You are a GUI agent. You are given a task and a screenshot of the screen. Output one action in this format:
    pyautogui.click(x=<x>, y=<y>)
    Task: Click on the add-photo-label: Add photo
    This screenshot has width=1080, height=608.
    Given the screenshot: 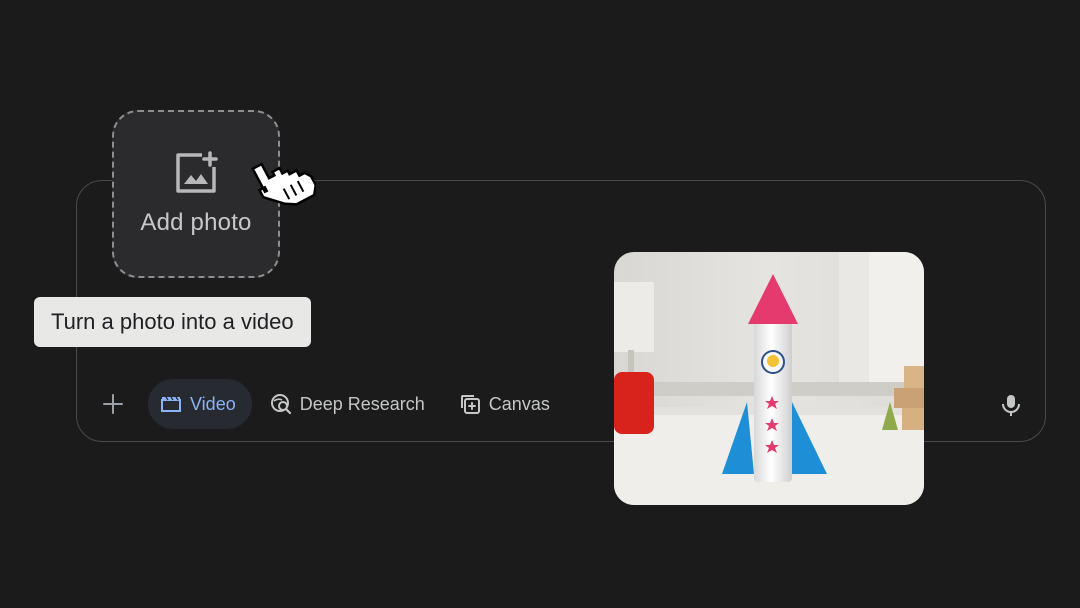 What is the action you would take?
    pyautogui.click(x=196, y=222)
    